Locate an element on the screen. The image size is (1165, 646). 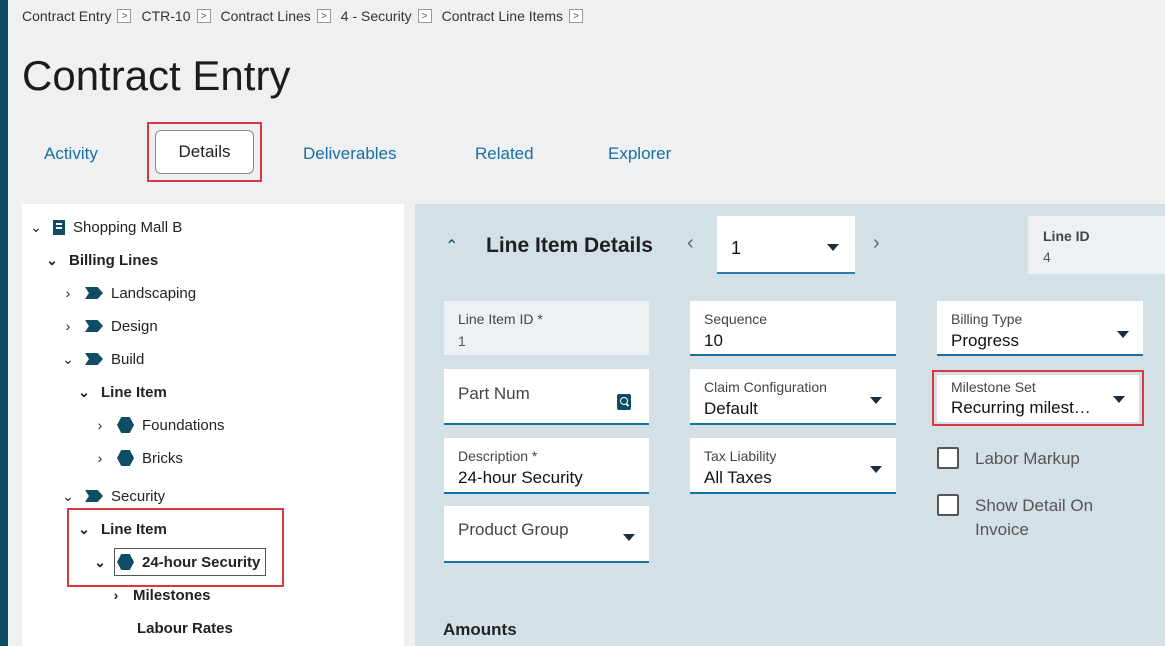
part-num-input: Part Num is located at coordinates (546, 397).